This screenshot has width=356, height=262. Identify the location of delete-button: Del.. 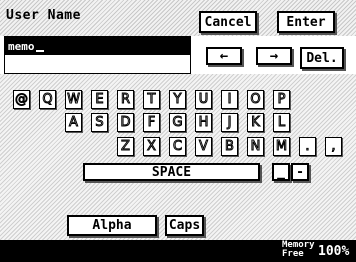
(322, 58).